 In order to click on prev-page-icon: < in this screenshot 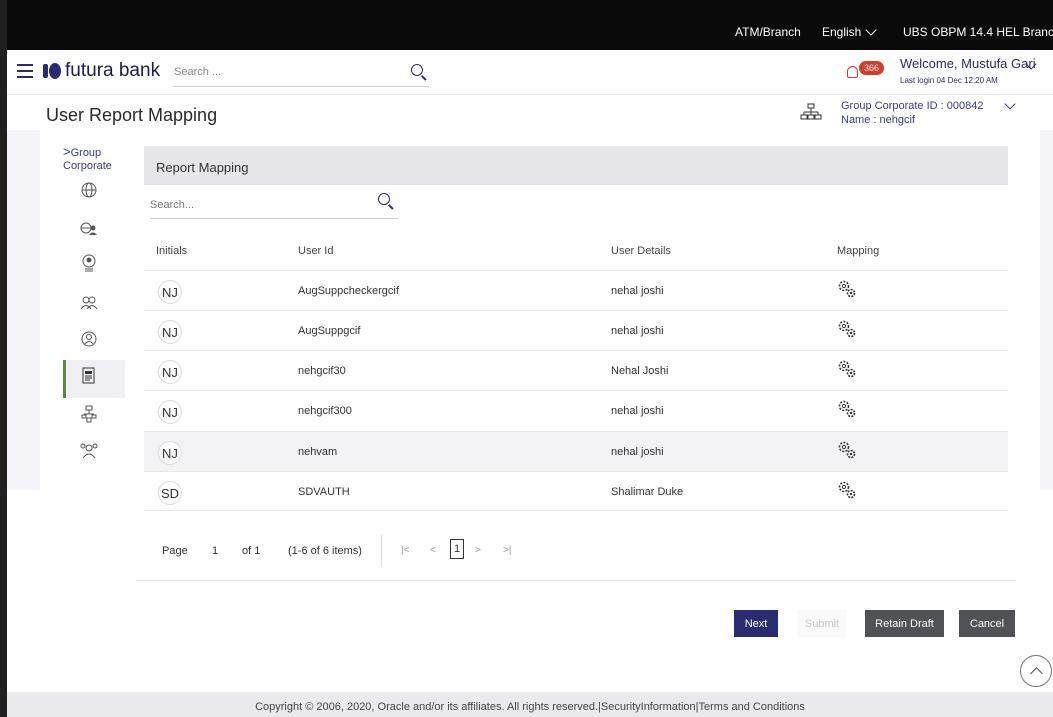, I will do `click(433, 550)`.